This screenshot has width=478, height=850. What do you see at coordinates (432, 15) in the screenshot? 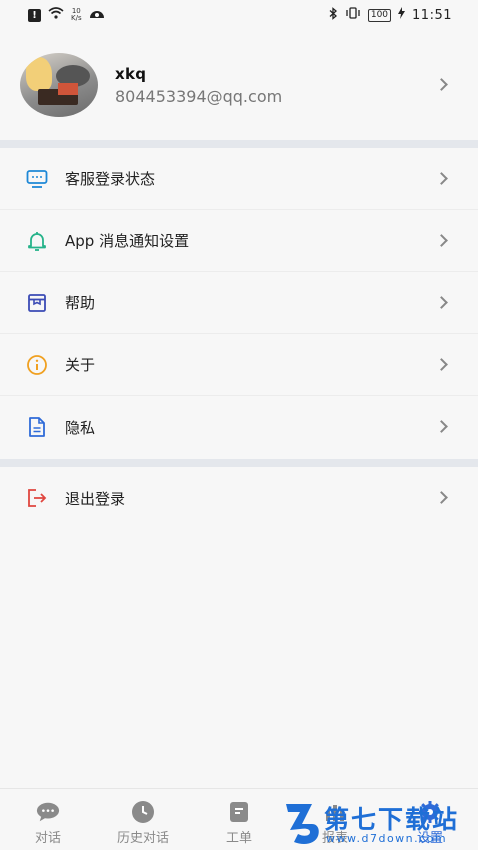
I see `clock-time: 11:51` at bounding box center [432, 15].